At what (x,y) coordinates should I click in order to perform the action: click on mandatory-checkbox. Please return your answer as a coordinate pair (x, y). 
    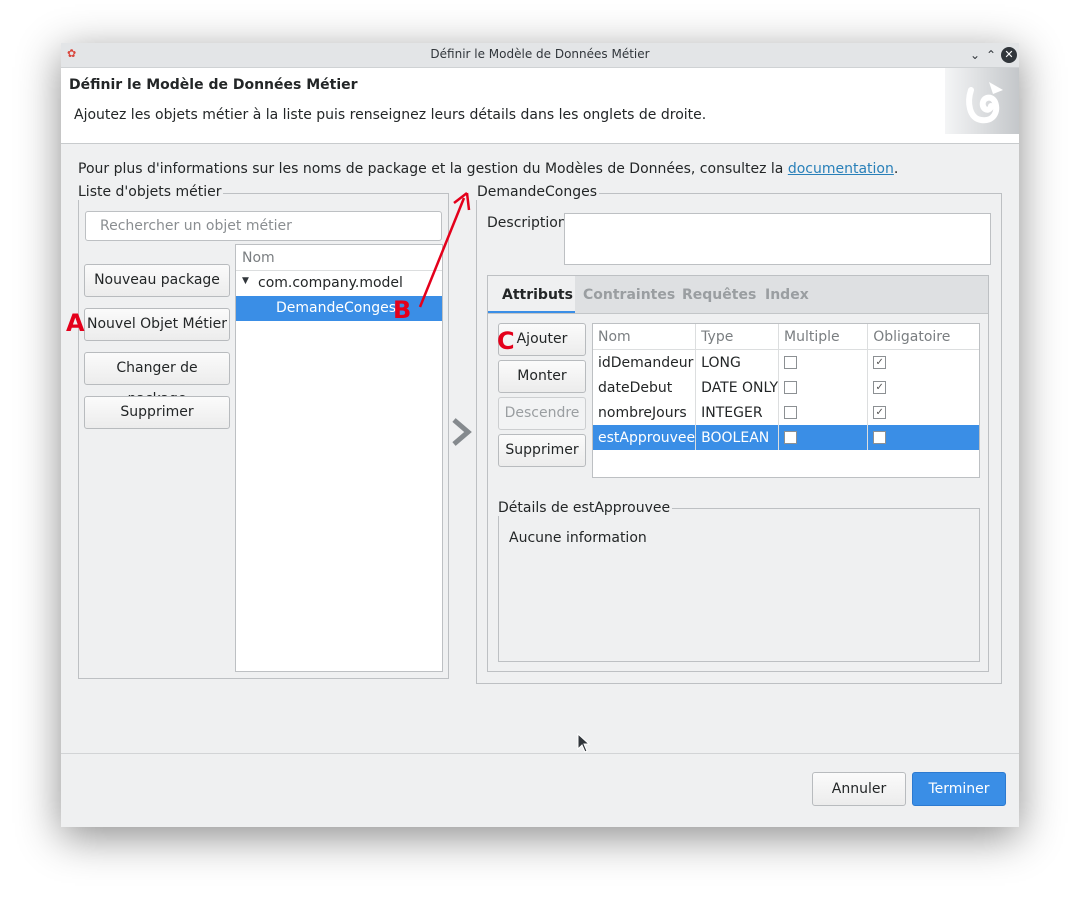
    Looking at the image, I should click on (880, 437).